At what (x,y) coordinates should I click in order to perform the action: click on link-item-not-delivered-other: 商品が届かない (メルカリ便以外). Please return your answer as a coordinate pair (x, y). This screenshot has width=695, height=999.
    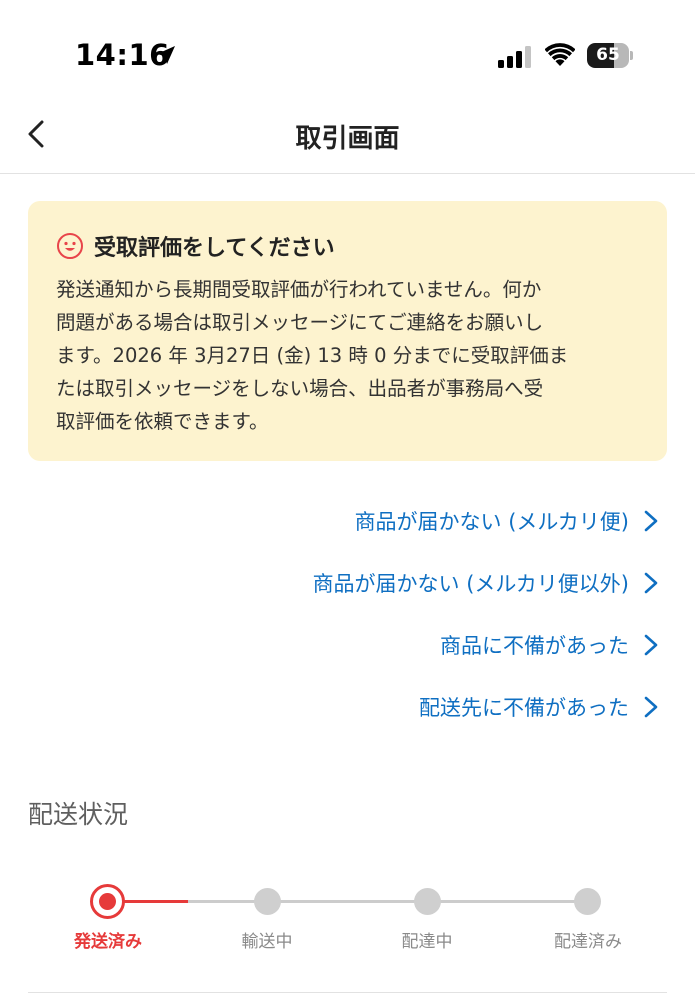
    Looking at the image, I should click on (486, 583).